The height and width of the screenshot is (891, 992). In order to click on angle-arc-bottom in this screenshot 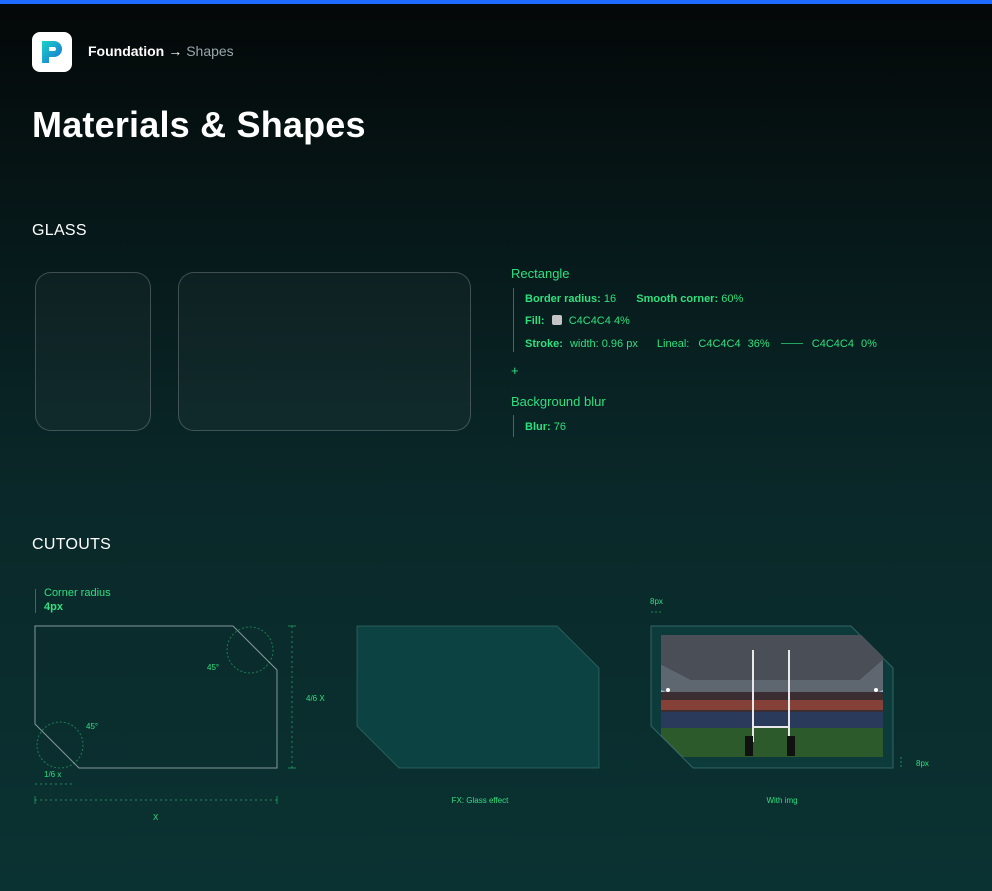, I will do `click(60, 745)`.